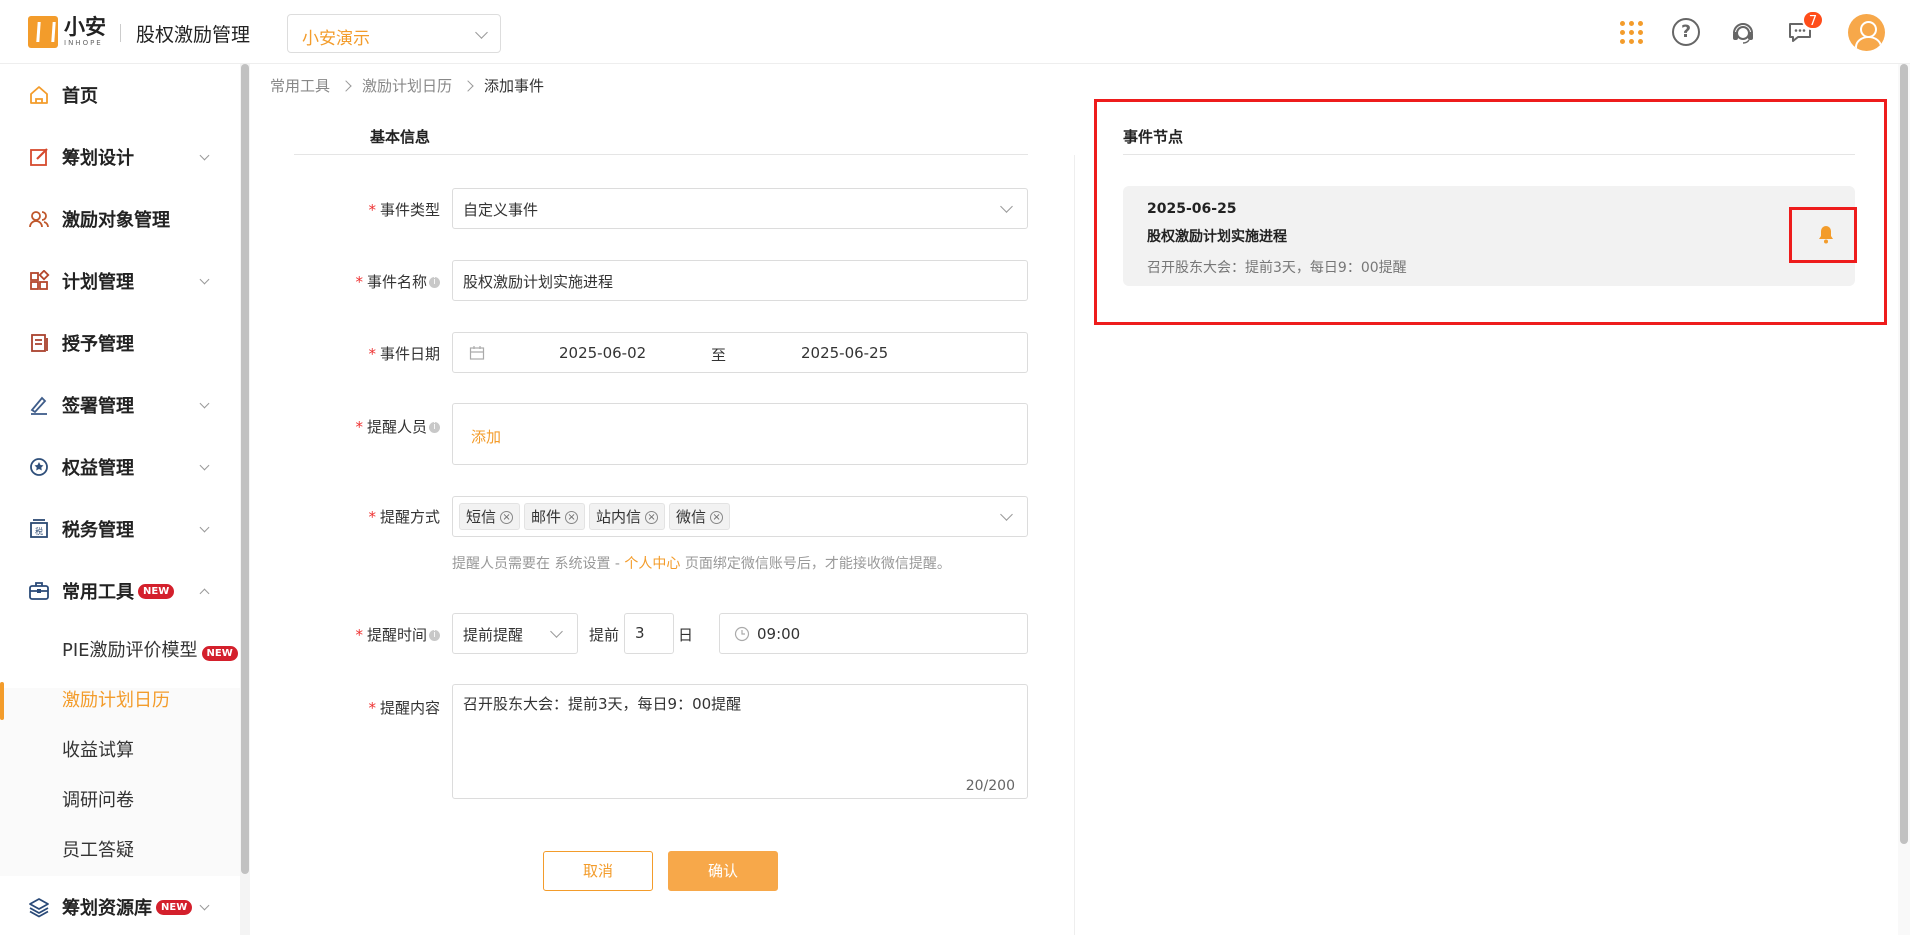 The image size is (1910, 935). Describe the element at coordinates (640, 633) in the screenshot. I see `days-value: 3` at that location.